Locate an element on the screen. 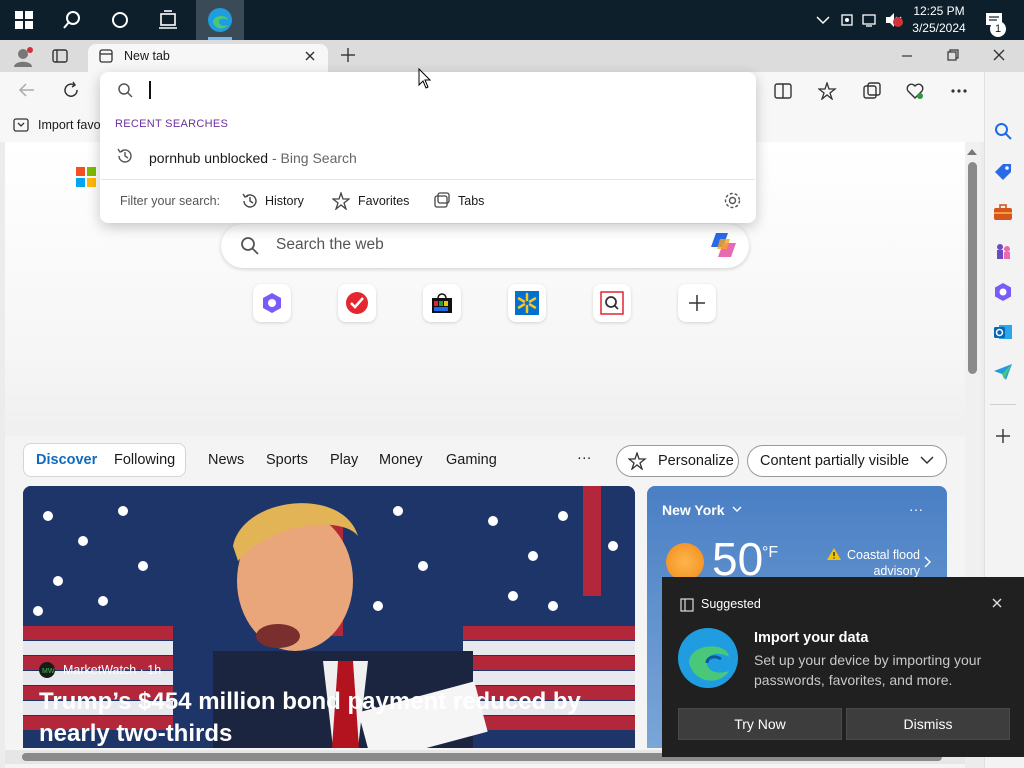 Image resolution: width=1024 pixels, height=768 pixels. notification-close-button is located at coordinates (998, 604).